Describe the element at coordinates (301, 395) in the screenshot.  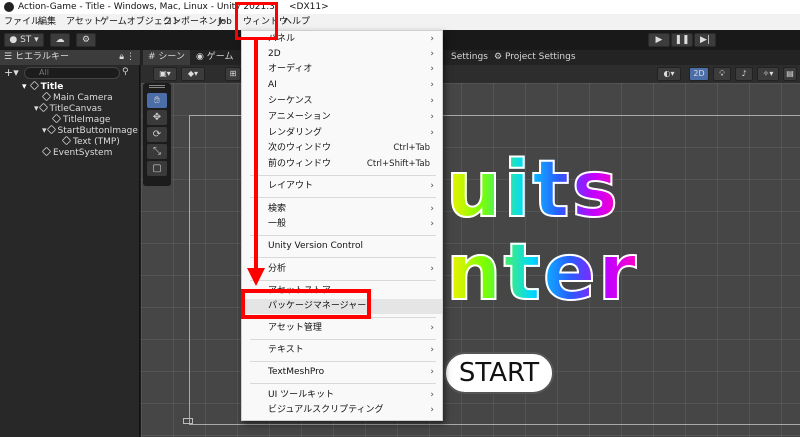
I see `menu-item-label: UI ツールキット` at that location.